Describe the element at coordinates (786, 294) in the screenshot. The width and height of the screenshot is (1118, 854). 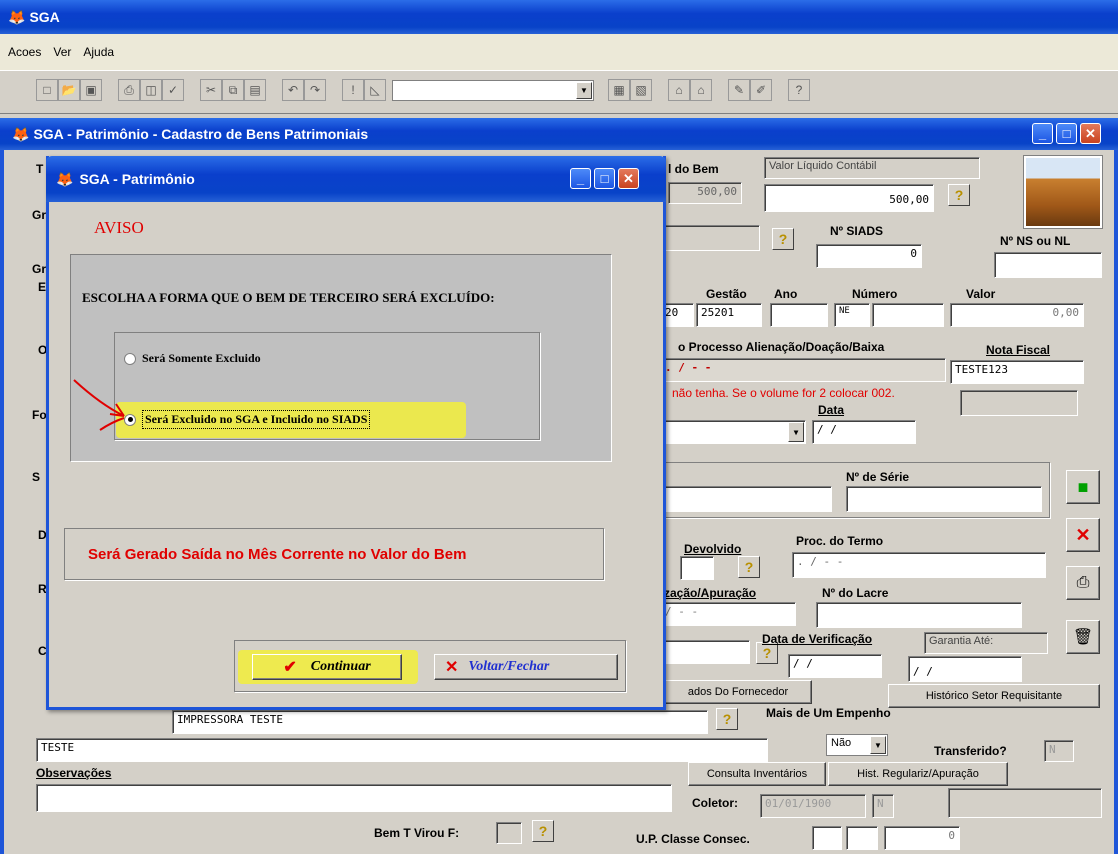
I see `label-ano: Ano` at that location.